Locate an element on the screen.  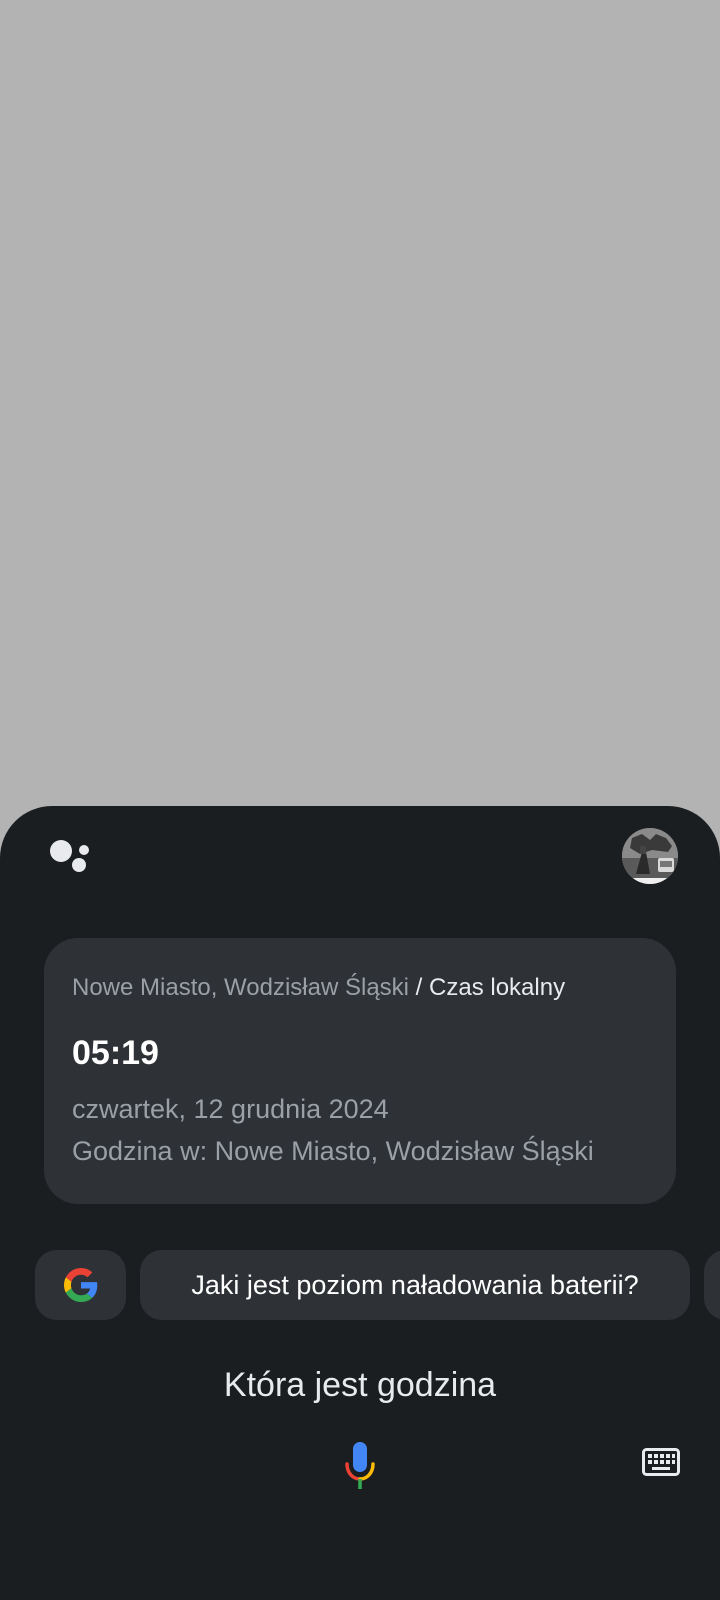
suggestion-chip-partial is located at coordinates (712, 1285).